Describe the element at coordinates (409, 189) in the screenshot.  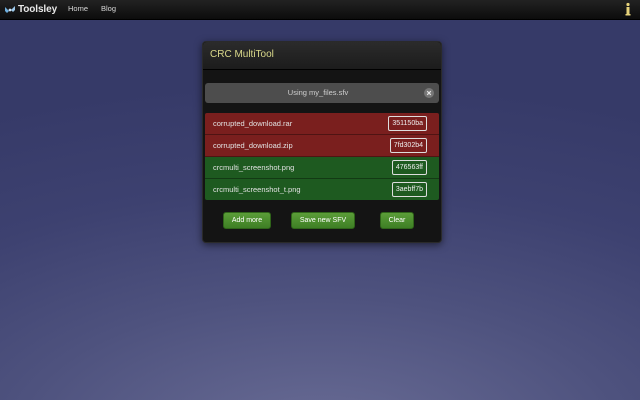
I see `crc-badge: 3aebff7b` at that location.